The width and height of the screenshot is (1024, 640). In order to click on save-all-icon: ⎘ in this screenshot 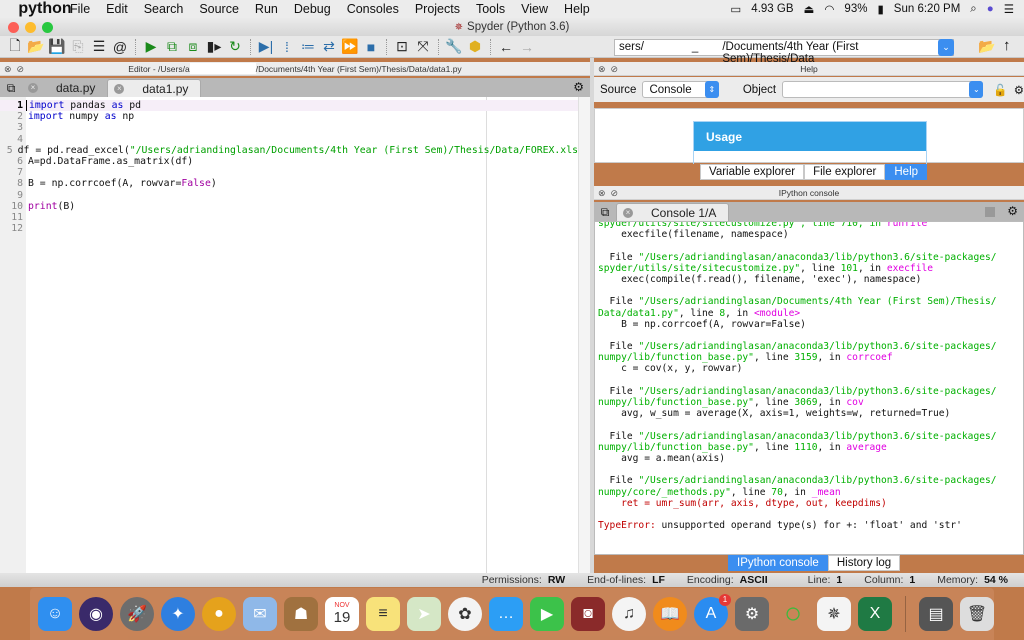, I will do `click(78, 47)`.